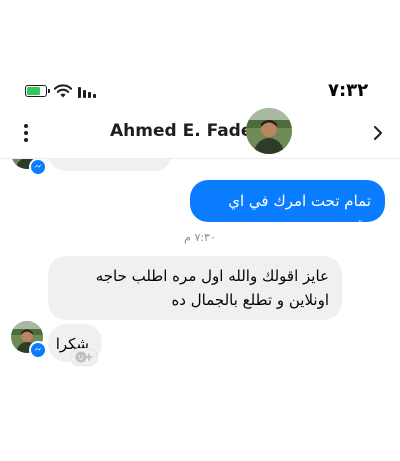 This screenshot has width=400, height=461. I want to click on message-bubble-partial, so click(110, 165).